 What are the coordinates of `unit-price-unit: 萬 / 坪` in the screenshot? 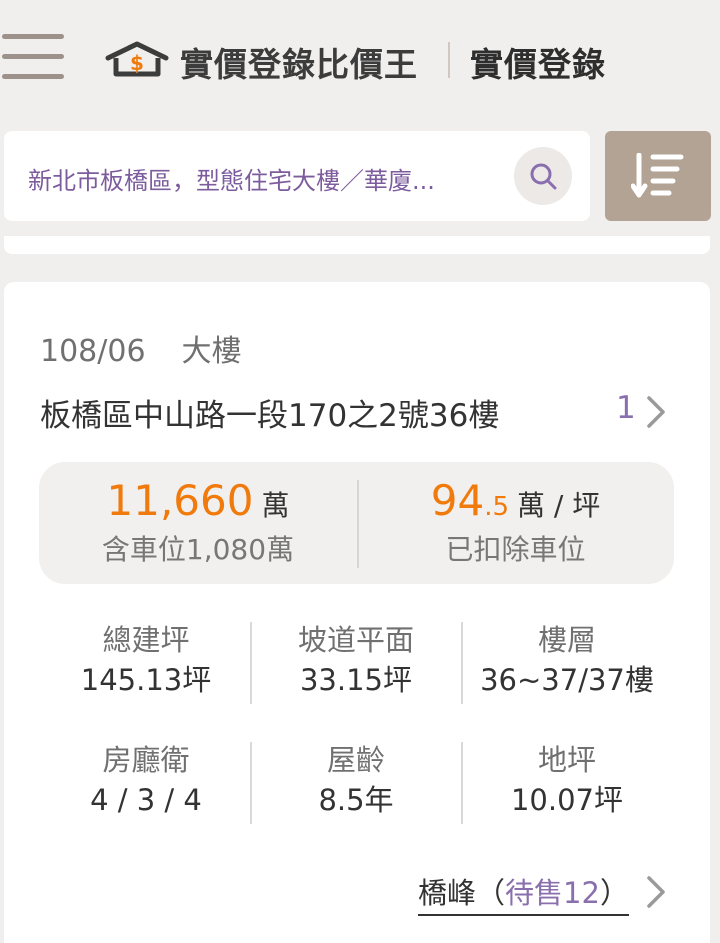 It's located at (559, 505).